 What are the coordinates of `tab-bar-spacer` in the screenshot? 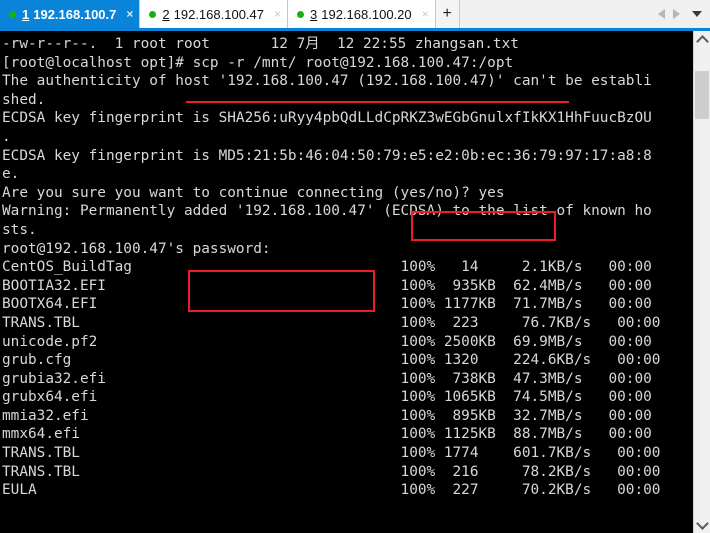 It's located at (558, 14).